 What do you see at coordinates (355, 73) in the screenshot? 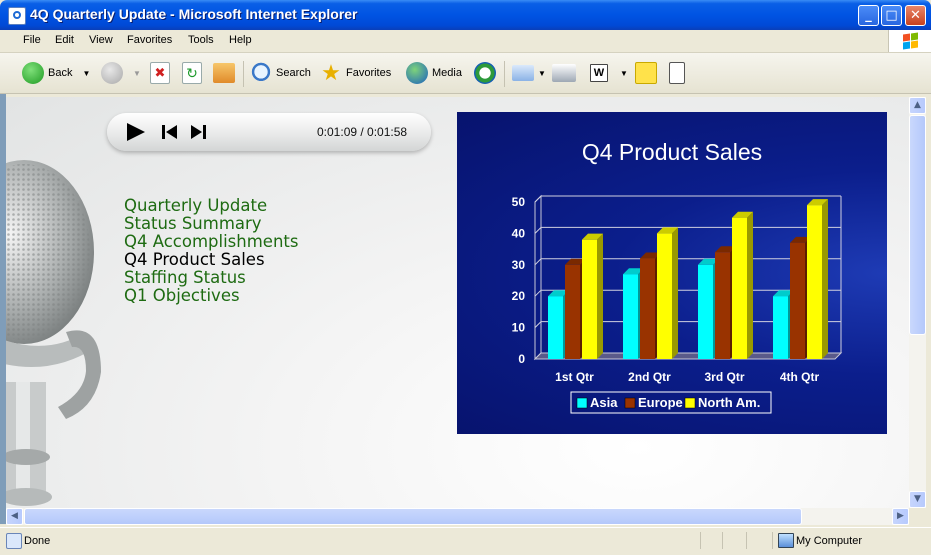
I see `favorites-button: ★ Favorites` at bounding box center [355, 73].